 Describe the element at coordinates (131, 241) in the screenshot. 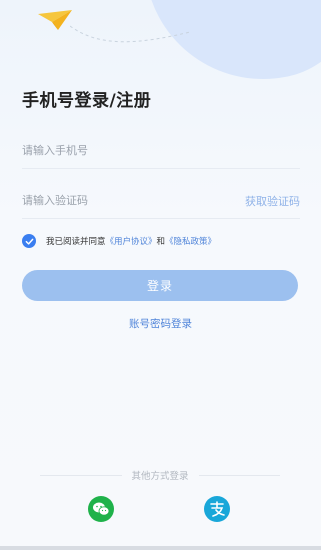

I see `user-agreement-link: 《用户协议》` at that location.